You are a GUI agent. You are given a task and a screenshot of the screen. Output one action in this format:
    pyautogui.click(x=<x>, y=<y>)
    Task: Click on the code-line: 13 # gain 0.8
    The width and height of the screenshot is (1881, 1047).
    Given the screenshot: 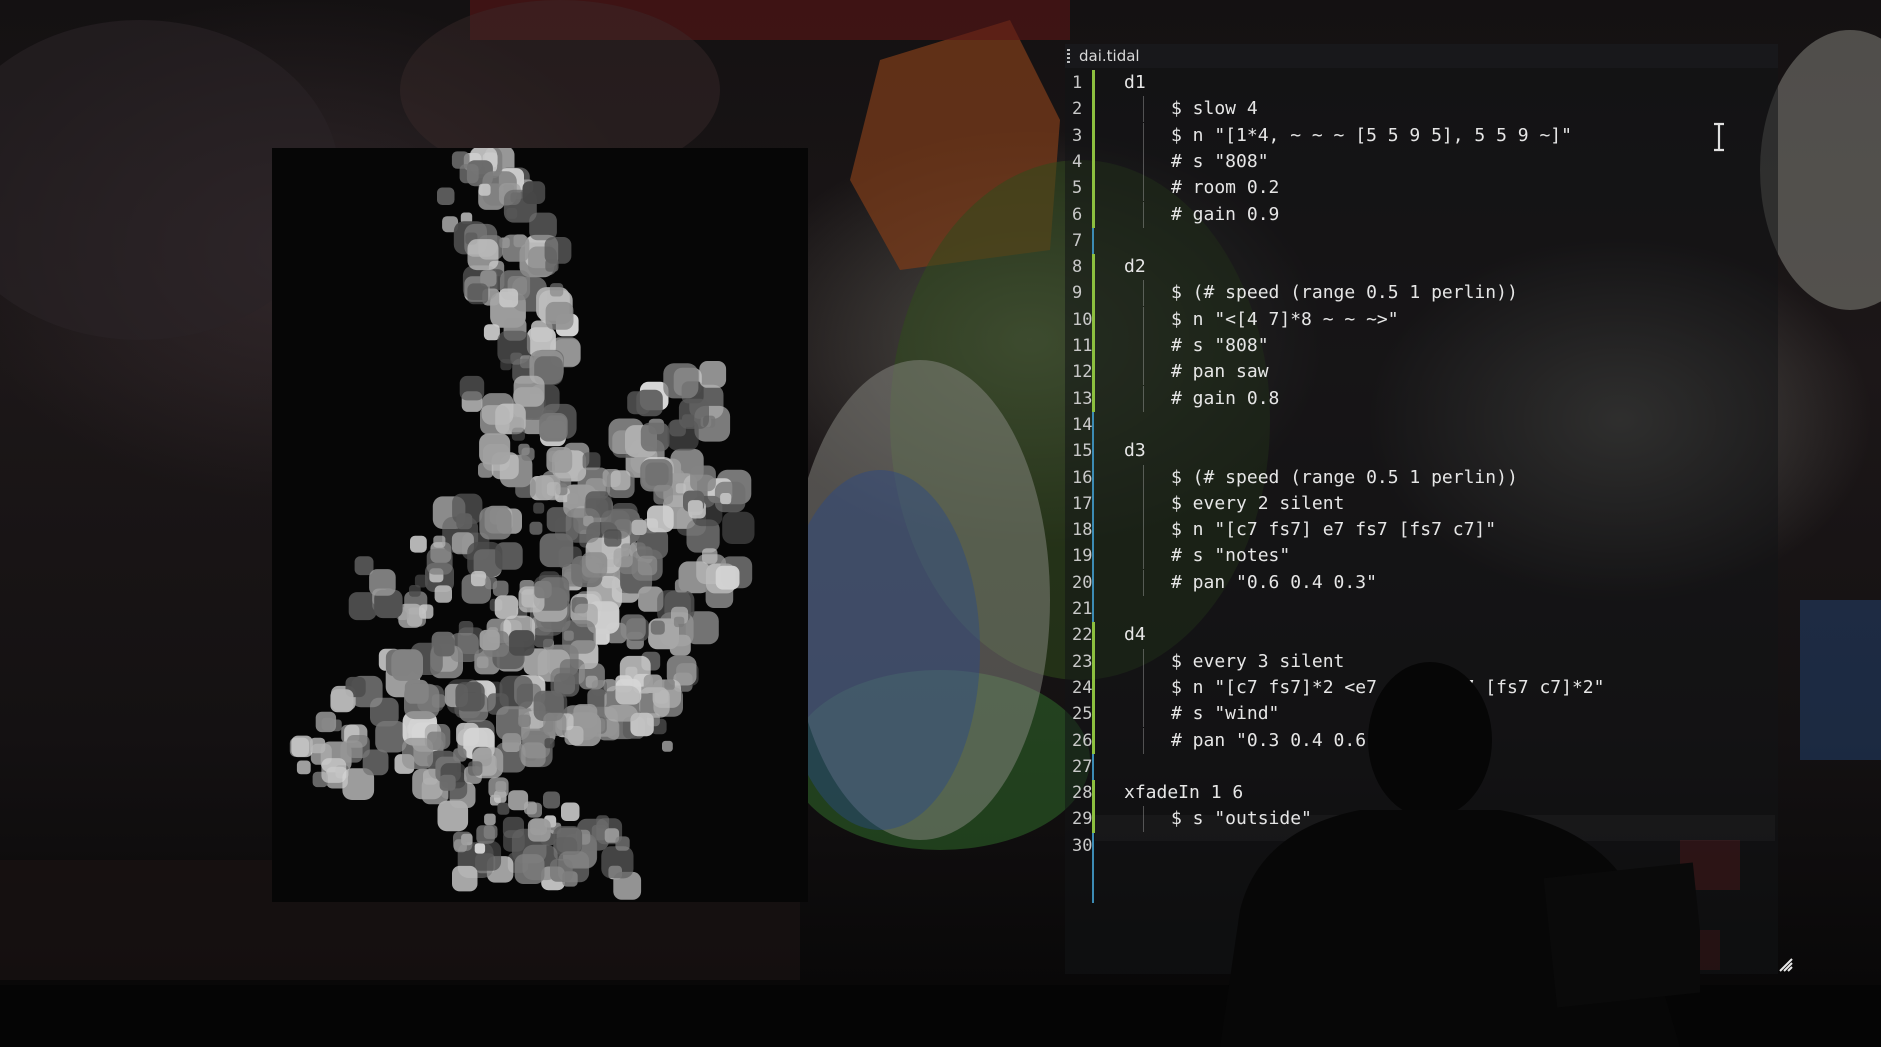 What is the action you would take?
    pyautogui.click(x=1415, y=398)
    